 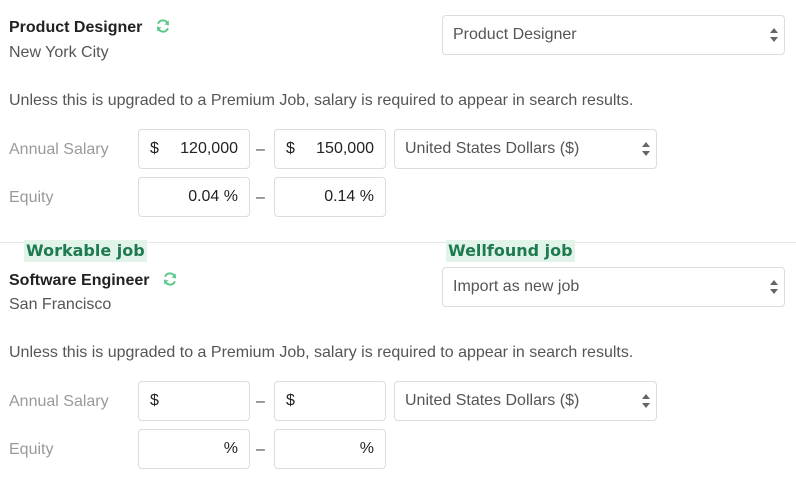 I want to click on job1-salary-label: Annual Salary, so click(x=59, y=149).